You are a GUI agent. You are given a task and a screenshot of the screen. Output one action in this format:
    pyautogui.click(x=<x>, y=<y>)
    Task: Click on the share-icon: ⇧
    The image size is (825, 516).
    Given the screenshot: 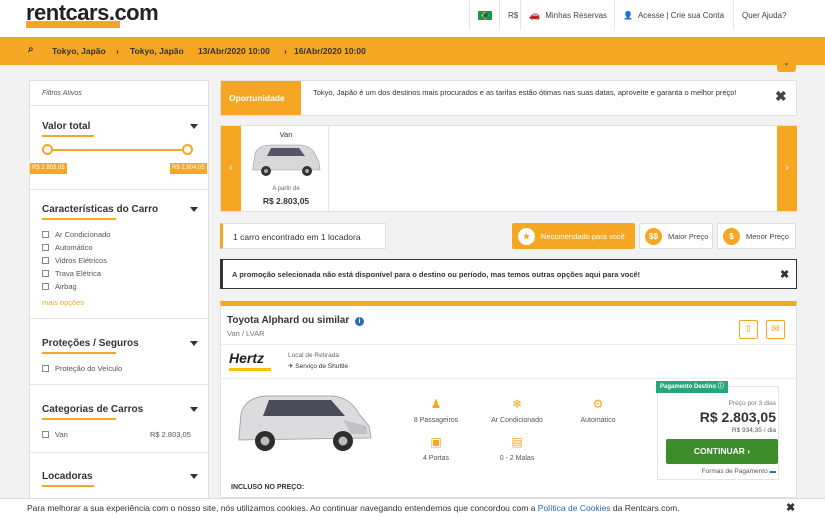 What is the action you would take?
    pyautogui.click(x=748, y=329)
    